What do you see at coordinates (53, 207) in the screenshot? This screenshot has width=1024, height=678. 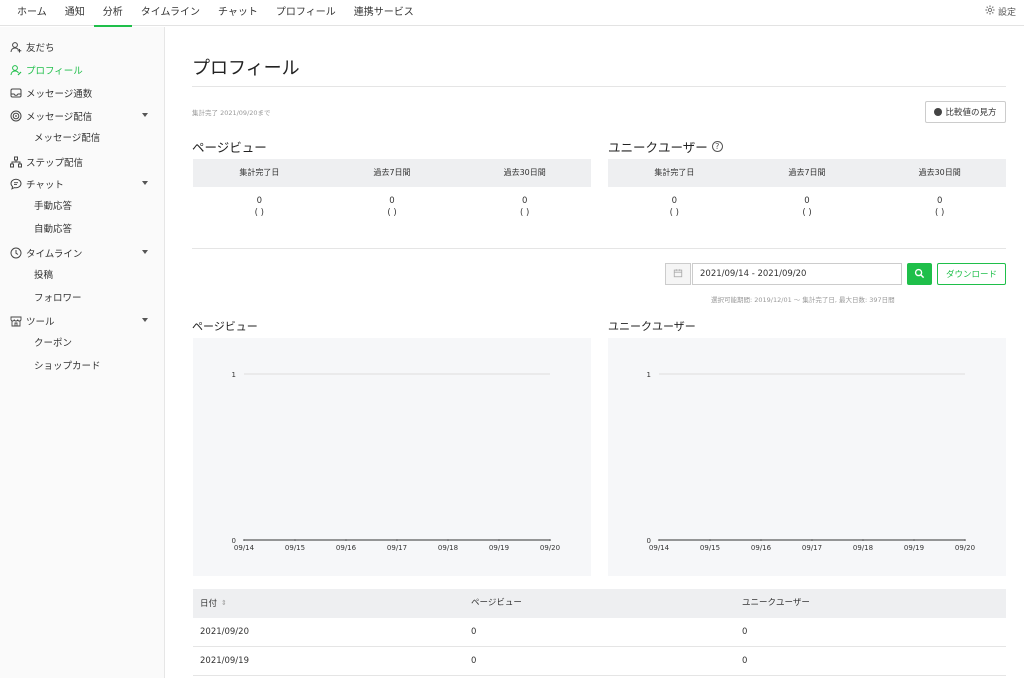 I see `sidebar-subitem-manual-reply: 手動応答` at bounding box center [53, 207].